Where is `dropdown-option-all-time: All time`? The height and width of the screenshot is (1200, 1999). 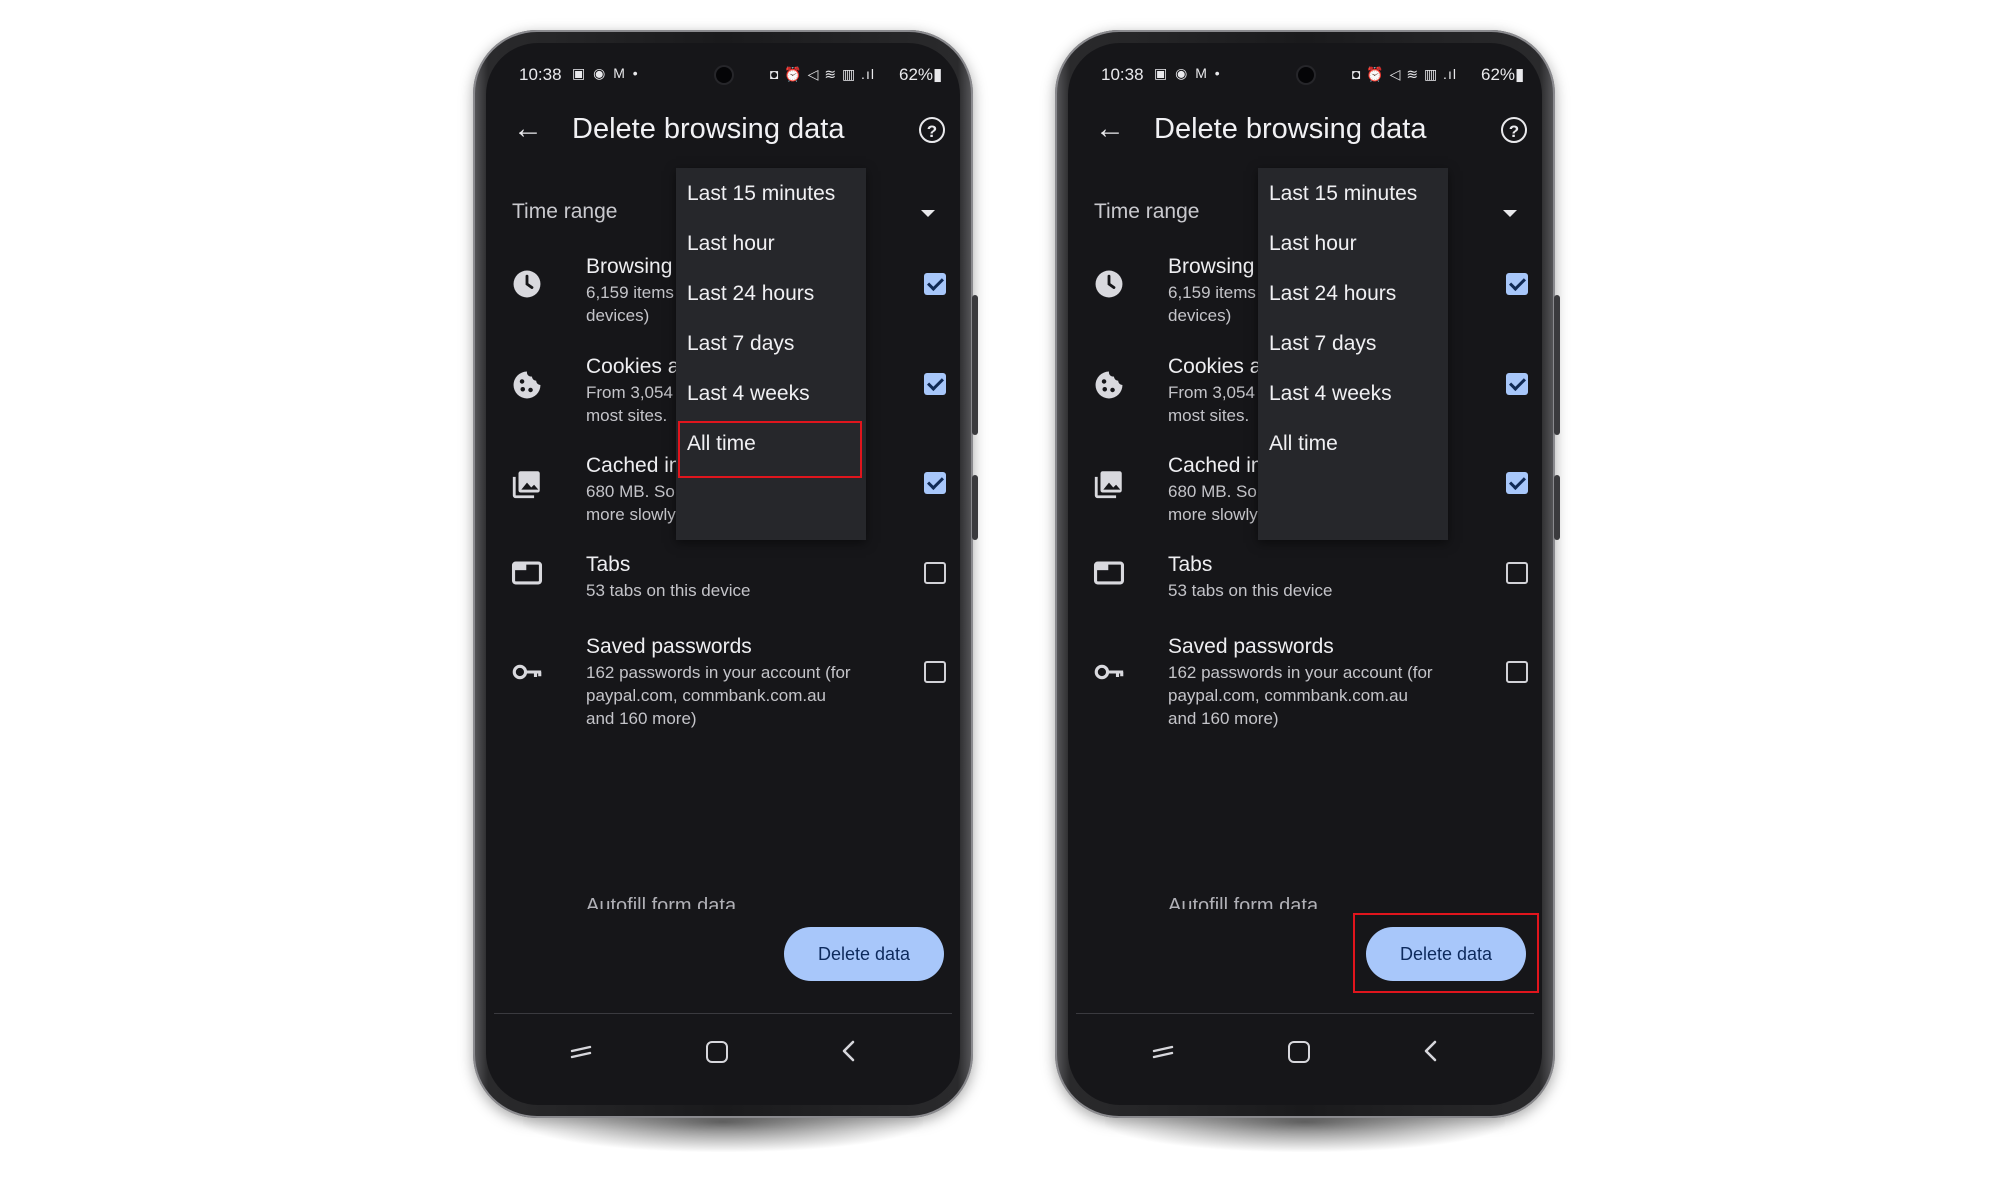
dropdown-option-all-time: All time is located at coordinates (1303, 444).